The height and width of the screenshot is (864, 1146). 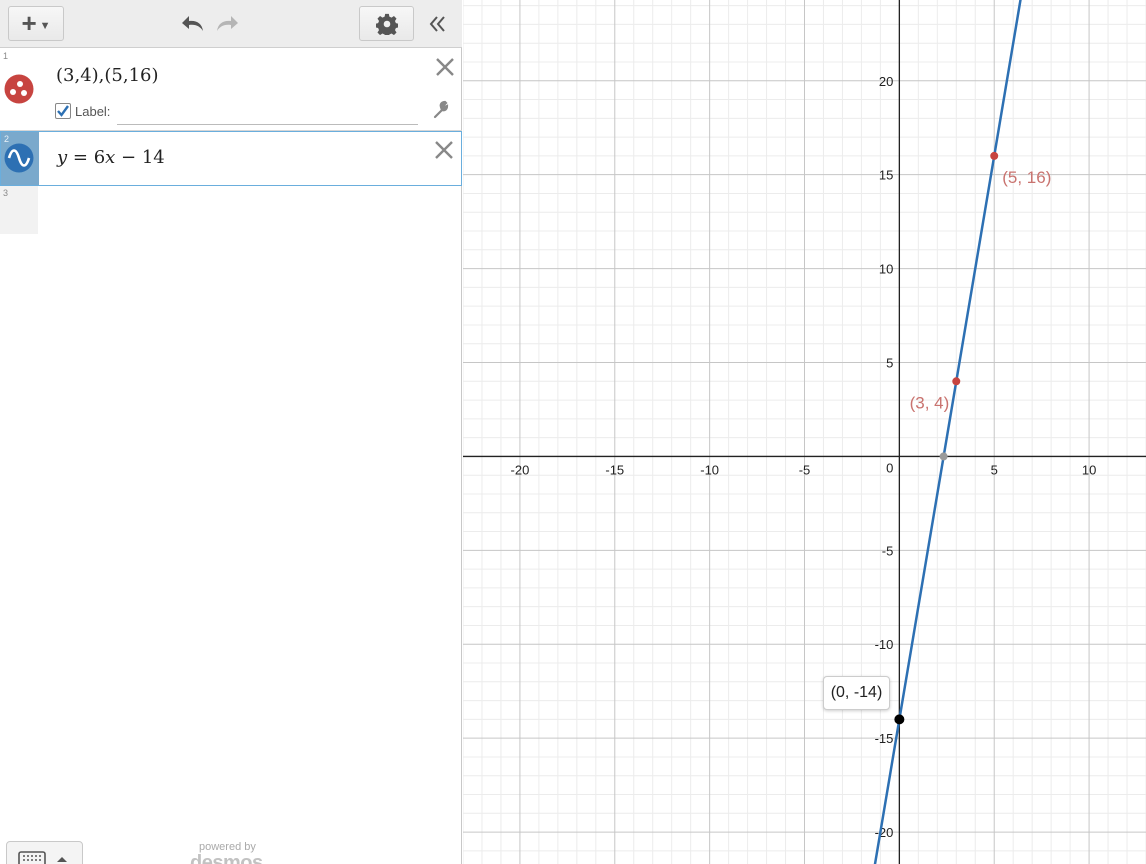 I want to click on y-tick-label: 5, so click(x=889, y=363).